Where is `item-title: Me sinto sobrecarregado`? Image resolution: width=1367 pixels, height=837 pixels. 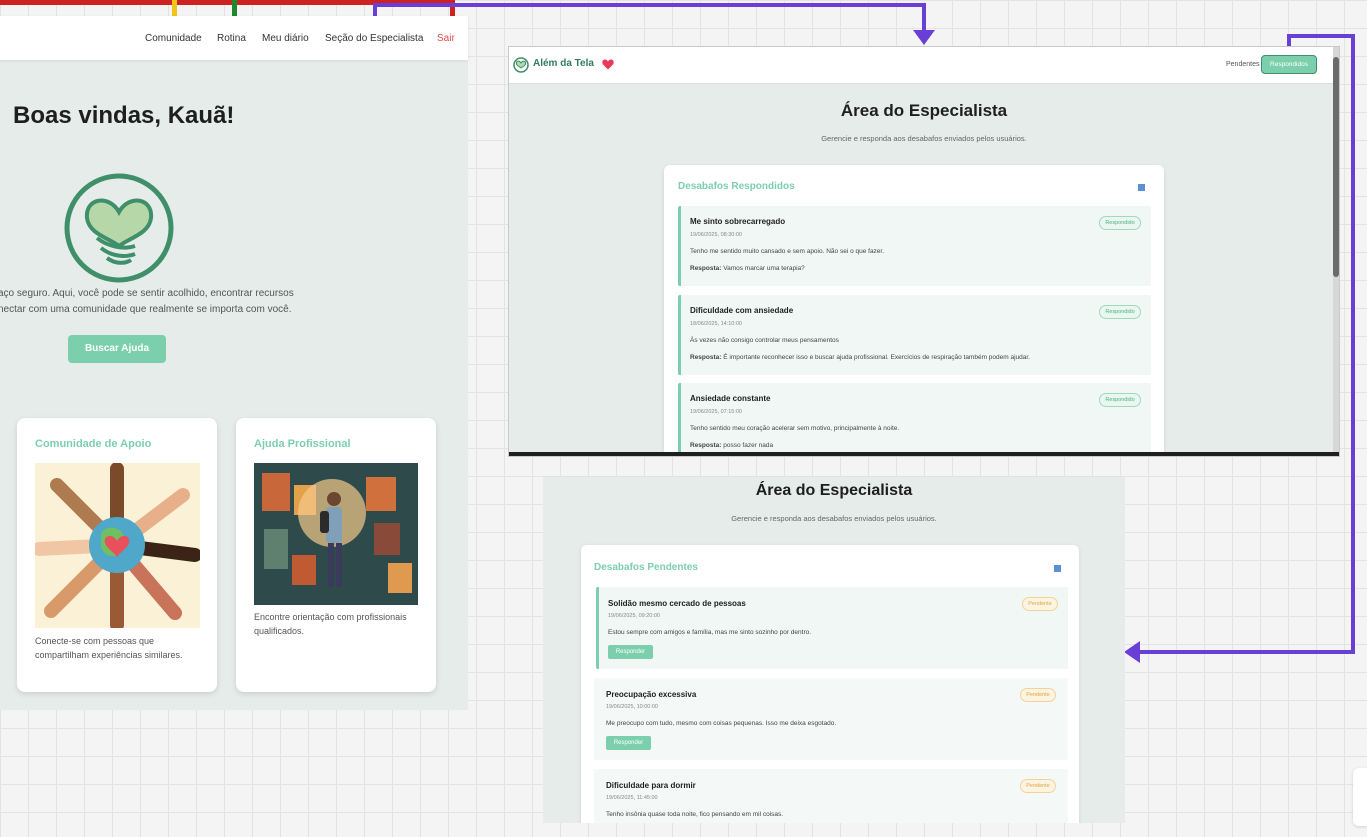
item-title: Me sinto sobrecarregado is located at coordinates (738, 221).